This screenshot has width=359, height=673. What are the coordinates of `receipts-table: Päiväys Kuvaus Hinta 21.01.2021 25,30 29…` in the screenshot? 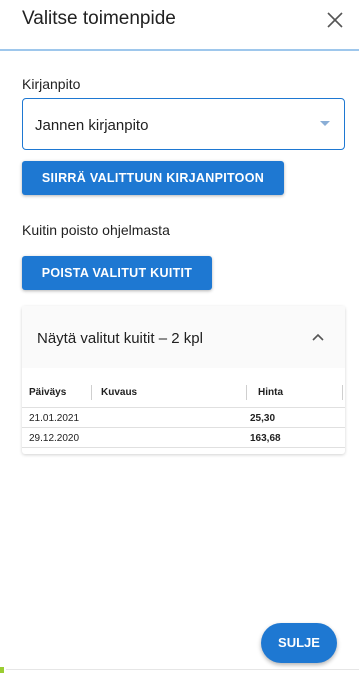 It's located at (183, 413).